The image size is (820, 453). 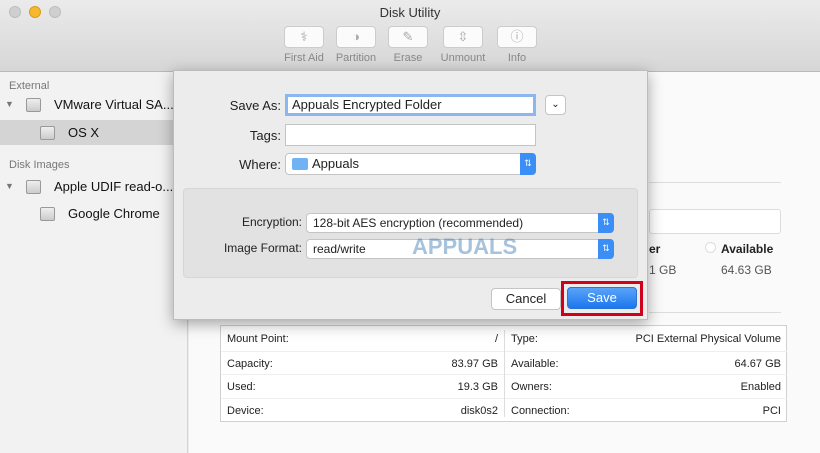 What do you see at coordinates (410, 12) in the screenshot?
I see `window-title: Disk Utility` at bounding box center [410, 12].